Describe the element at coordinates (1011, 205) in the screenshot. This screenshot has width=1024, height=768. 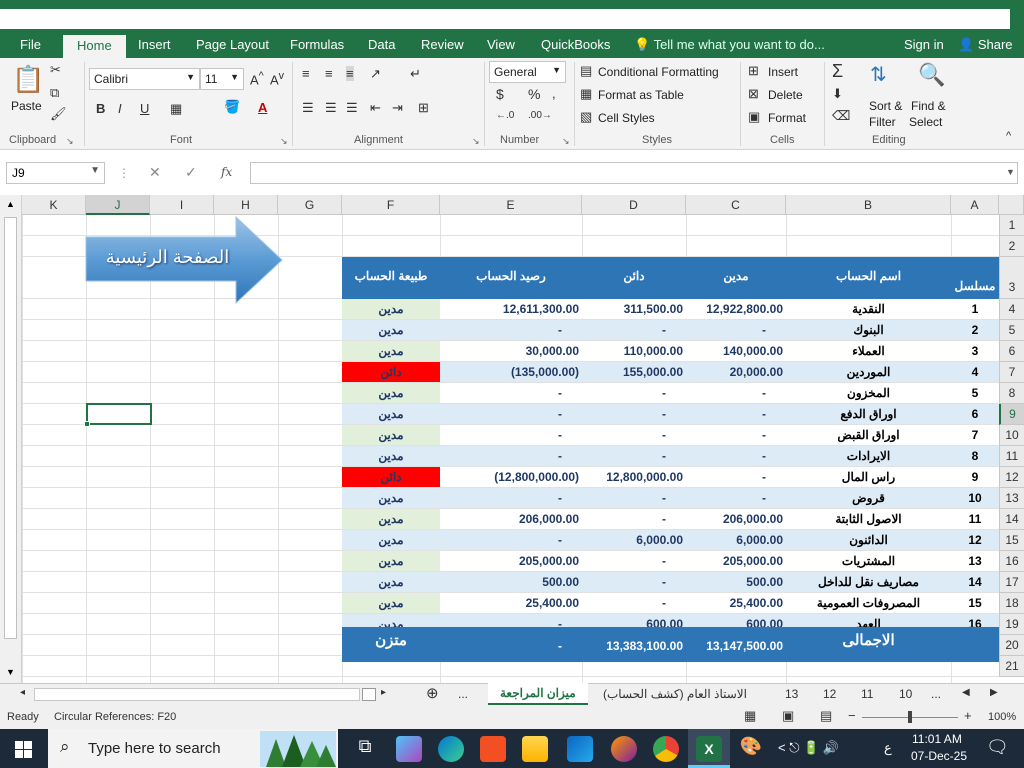
I see `select-all-corner` at that location.